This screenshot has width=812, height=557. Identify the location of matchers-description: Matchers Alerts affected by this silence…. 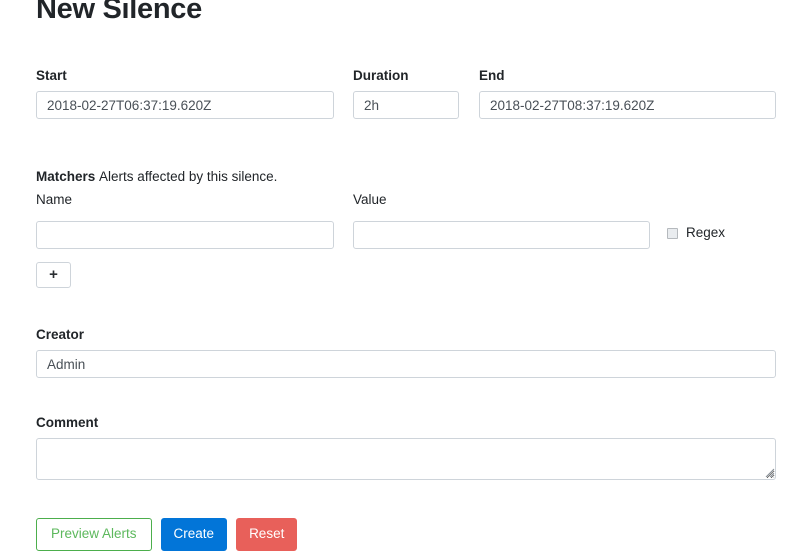
(156, 177).